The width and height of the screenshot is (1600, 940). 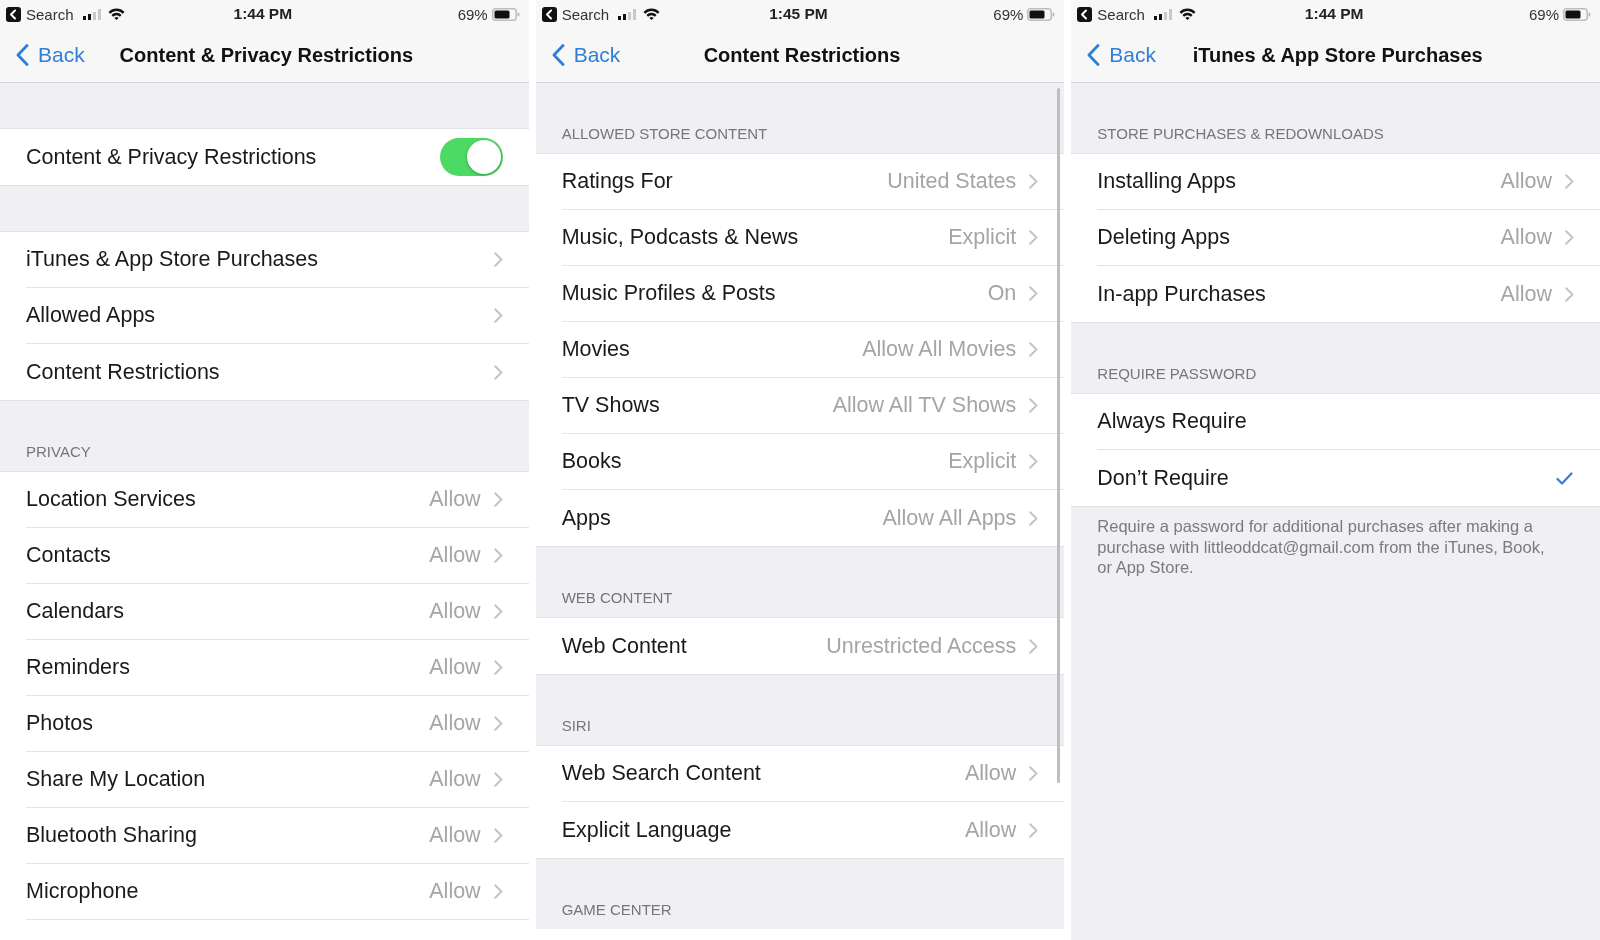 I want to click on nav-title: Content Restrictions, so click(x=802, y=55).